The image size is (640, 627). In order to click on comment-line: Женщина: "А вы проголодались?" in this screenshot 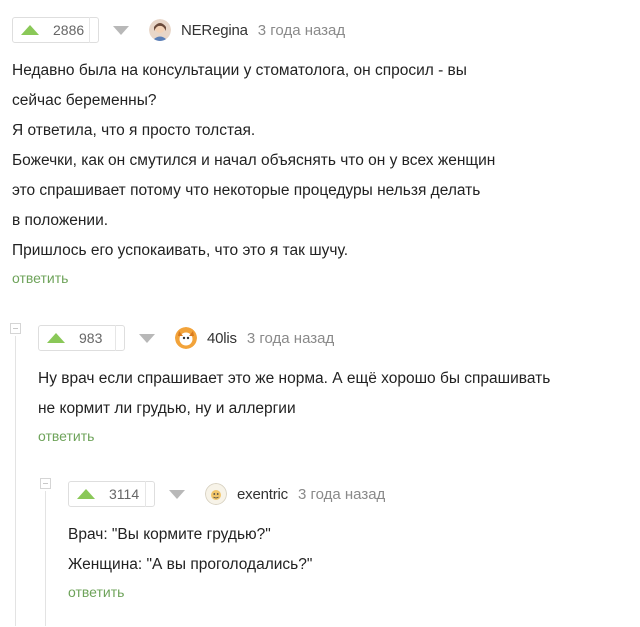, I will do `click(190, 564)`.